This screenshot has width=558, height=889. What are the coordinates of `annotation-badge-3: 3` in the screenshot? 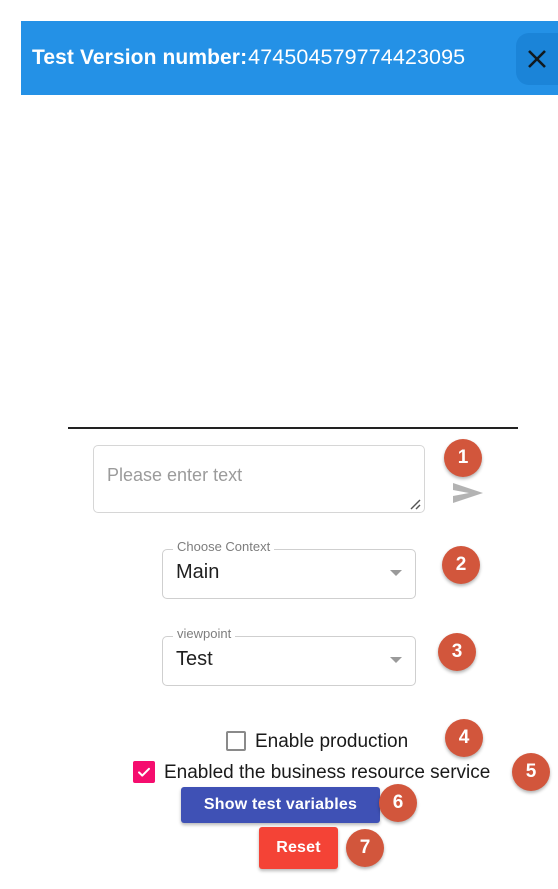 It's located at (457, 652).